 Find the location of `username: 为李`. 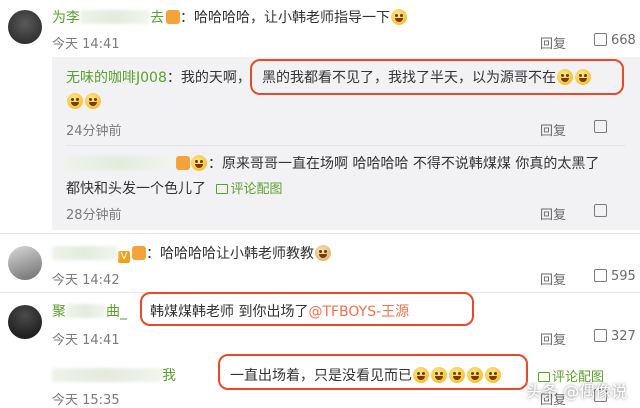

username: 为李 is located at coordinates (66, 18).